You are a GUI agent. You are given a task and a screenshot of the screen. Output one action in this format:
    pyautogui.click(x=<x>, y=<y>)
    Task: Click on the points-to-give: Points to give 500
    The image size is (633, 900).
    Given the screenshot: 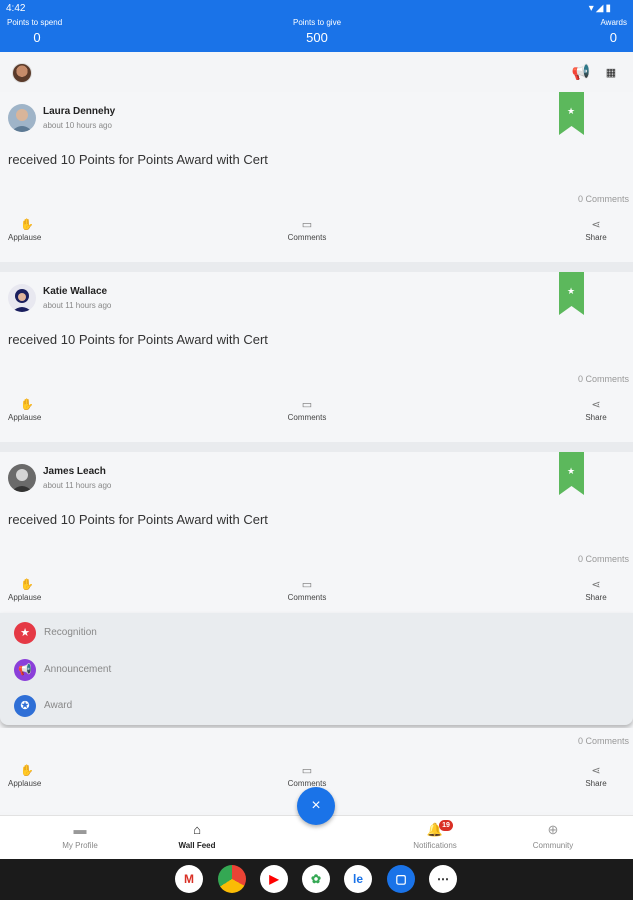 What is the action you would take?
    pyautogui.click(x=317, y=31)
    